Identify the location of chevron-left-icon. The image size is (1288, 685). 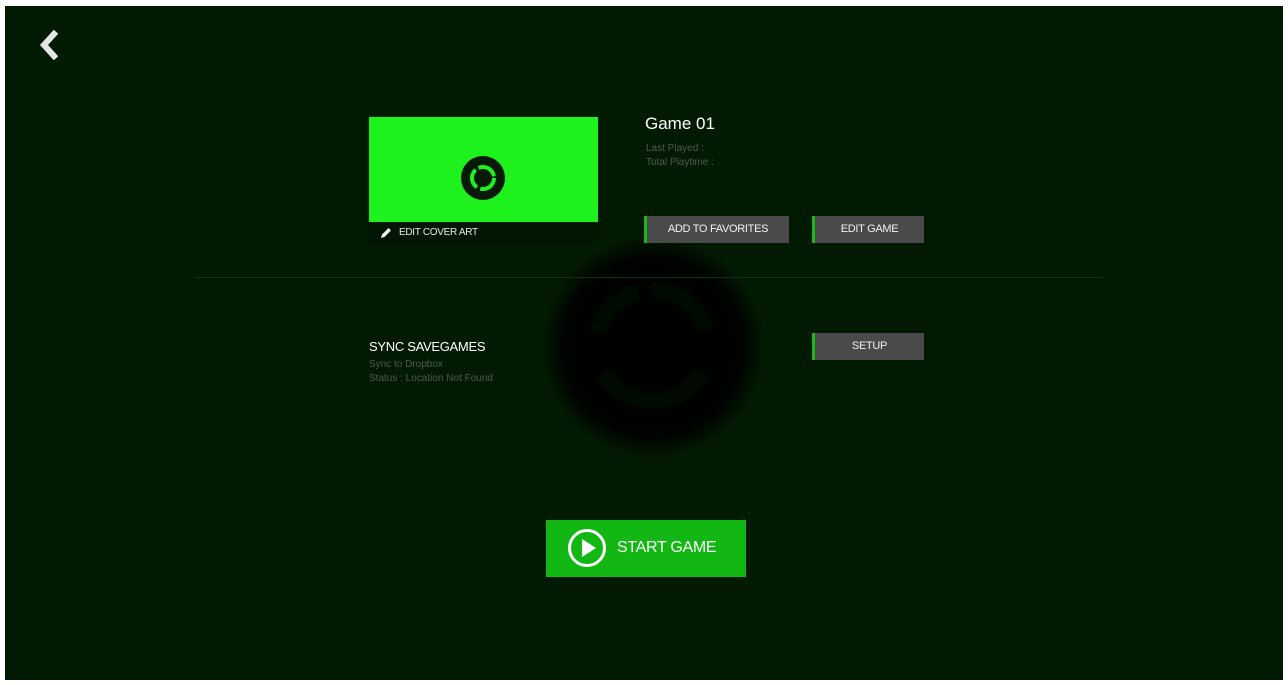
(49, 45).